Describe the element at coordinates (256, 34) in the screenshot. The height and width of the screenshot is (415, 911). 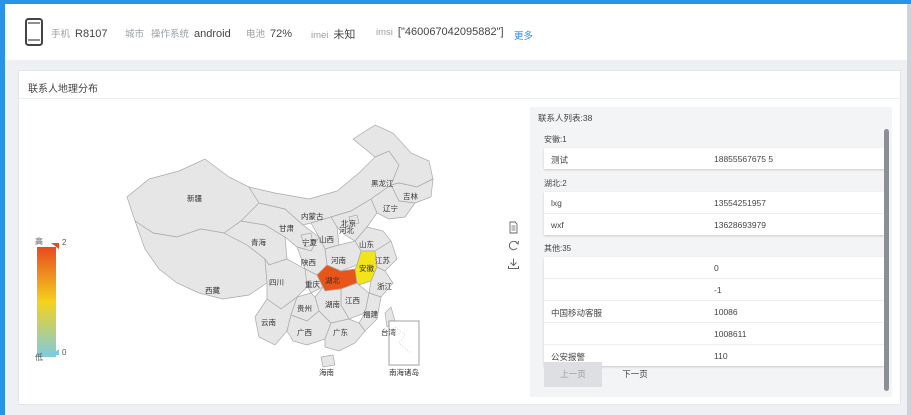
I see `battery-label: 电池` at that location.